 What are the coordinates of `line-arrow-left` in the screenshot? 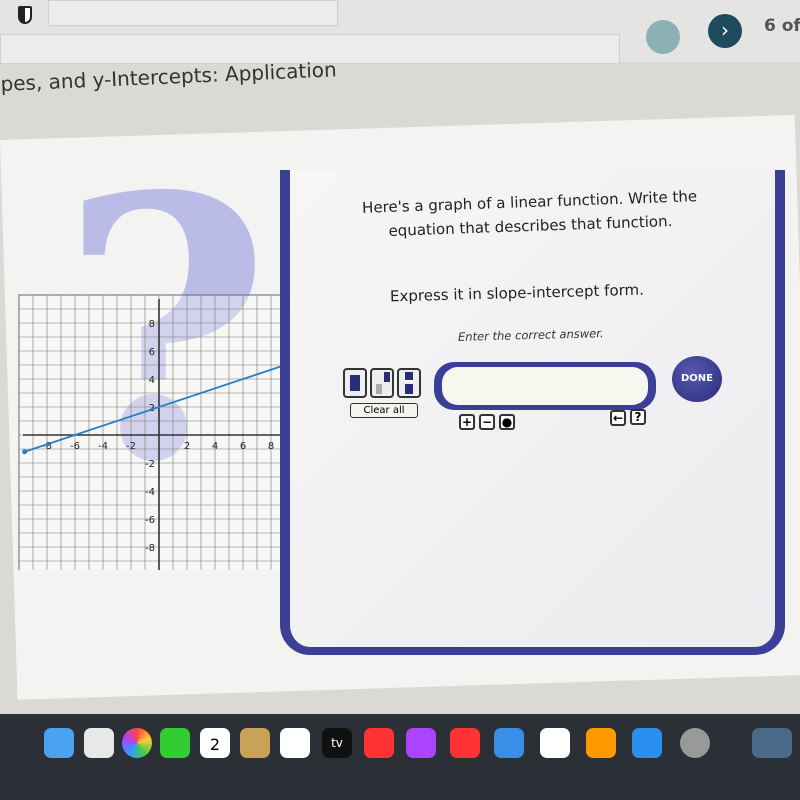 It's located at (25, 452).